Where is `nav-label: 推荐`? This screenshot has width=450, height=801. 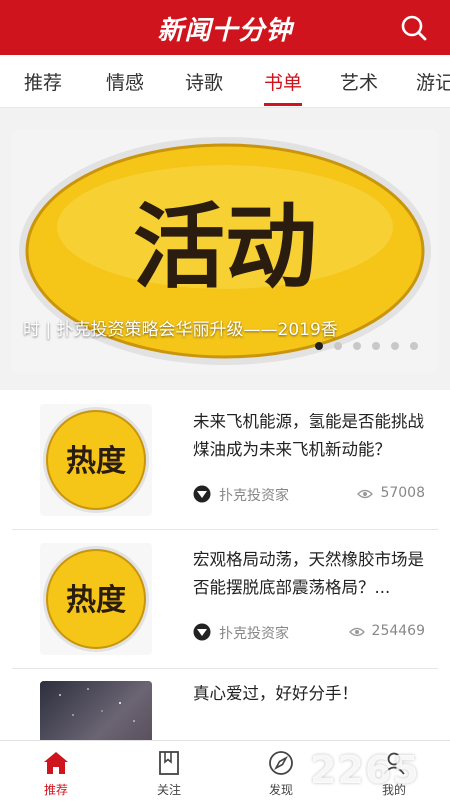 nav-label: 推荐 is located at coordinates (55, 790).